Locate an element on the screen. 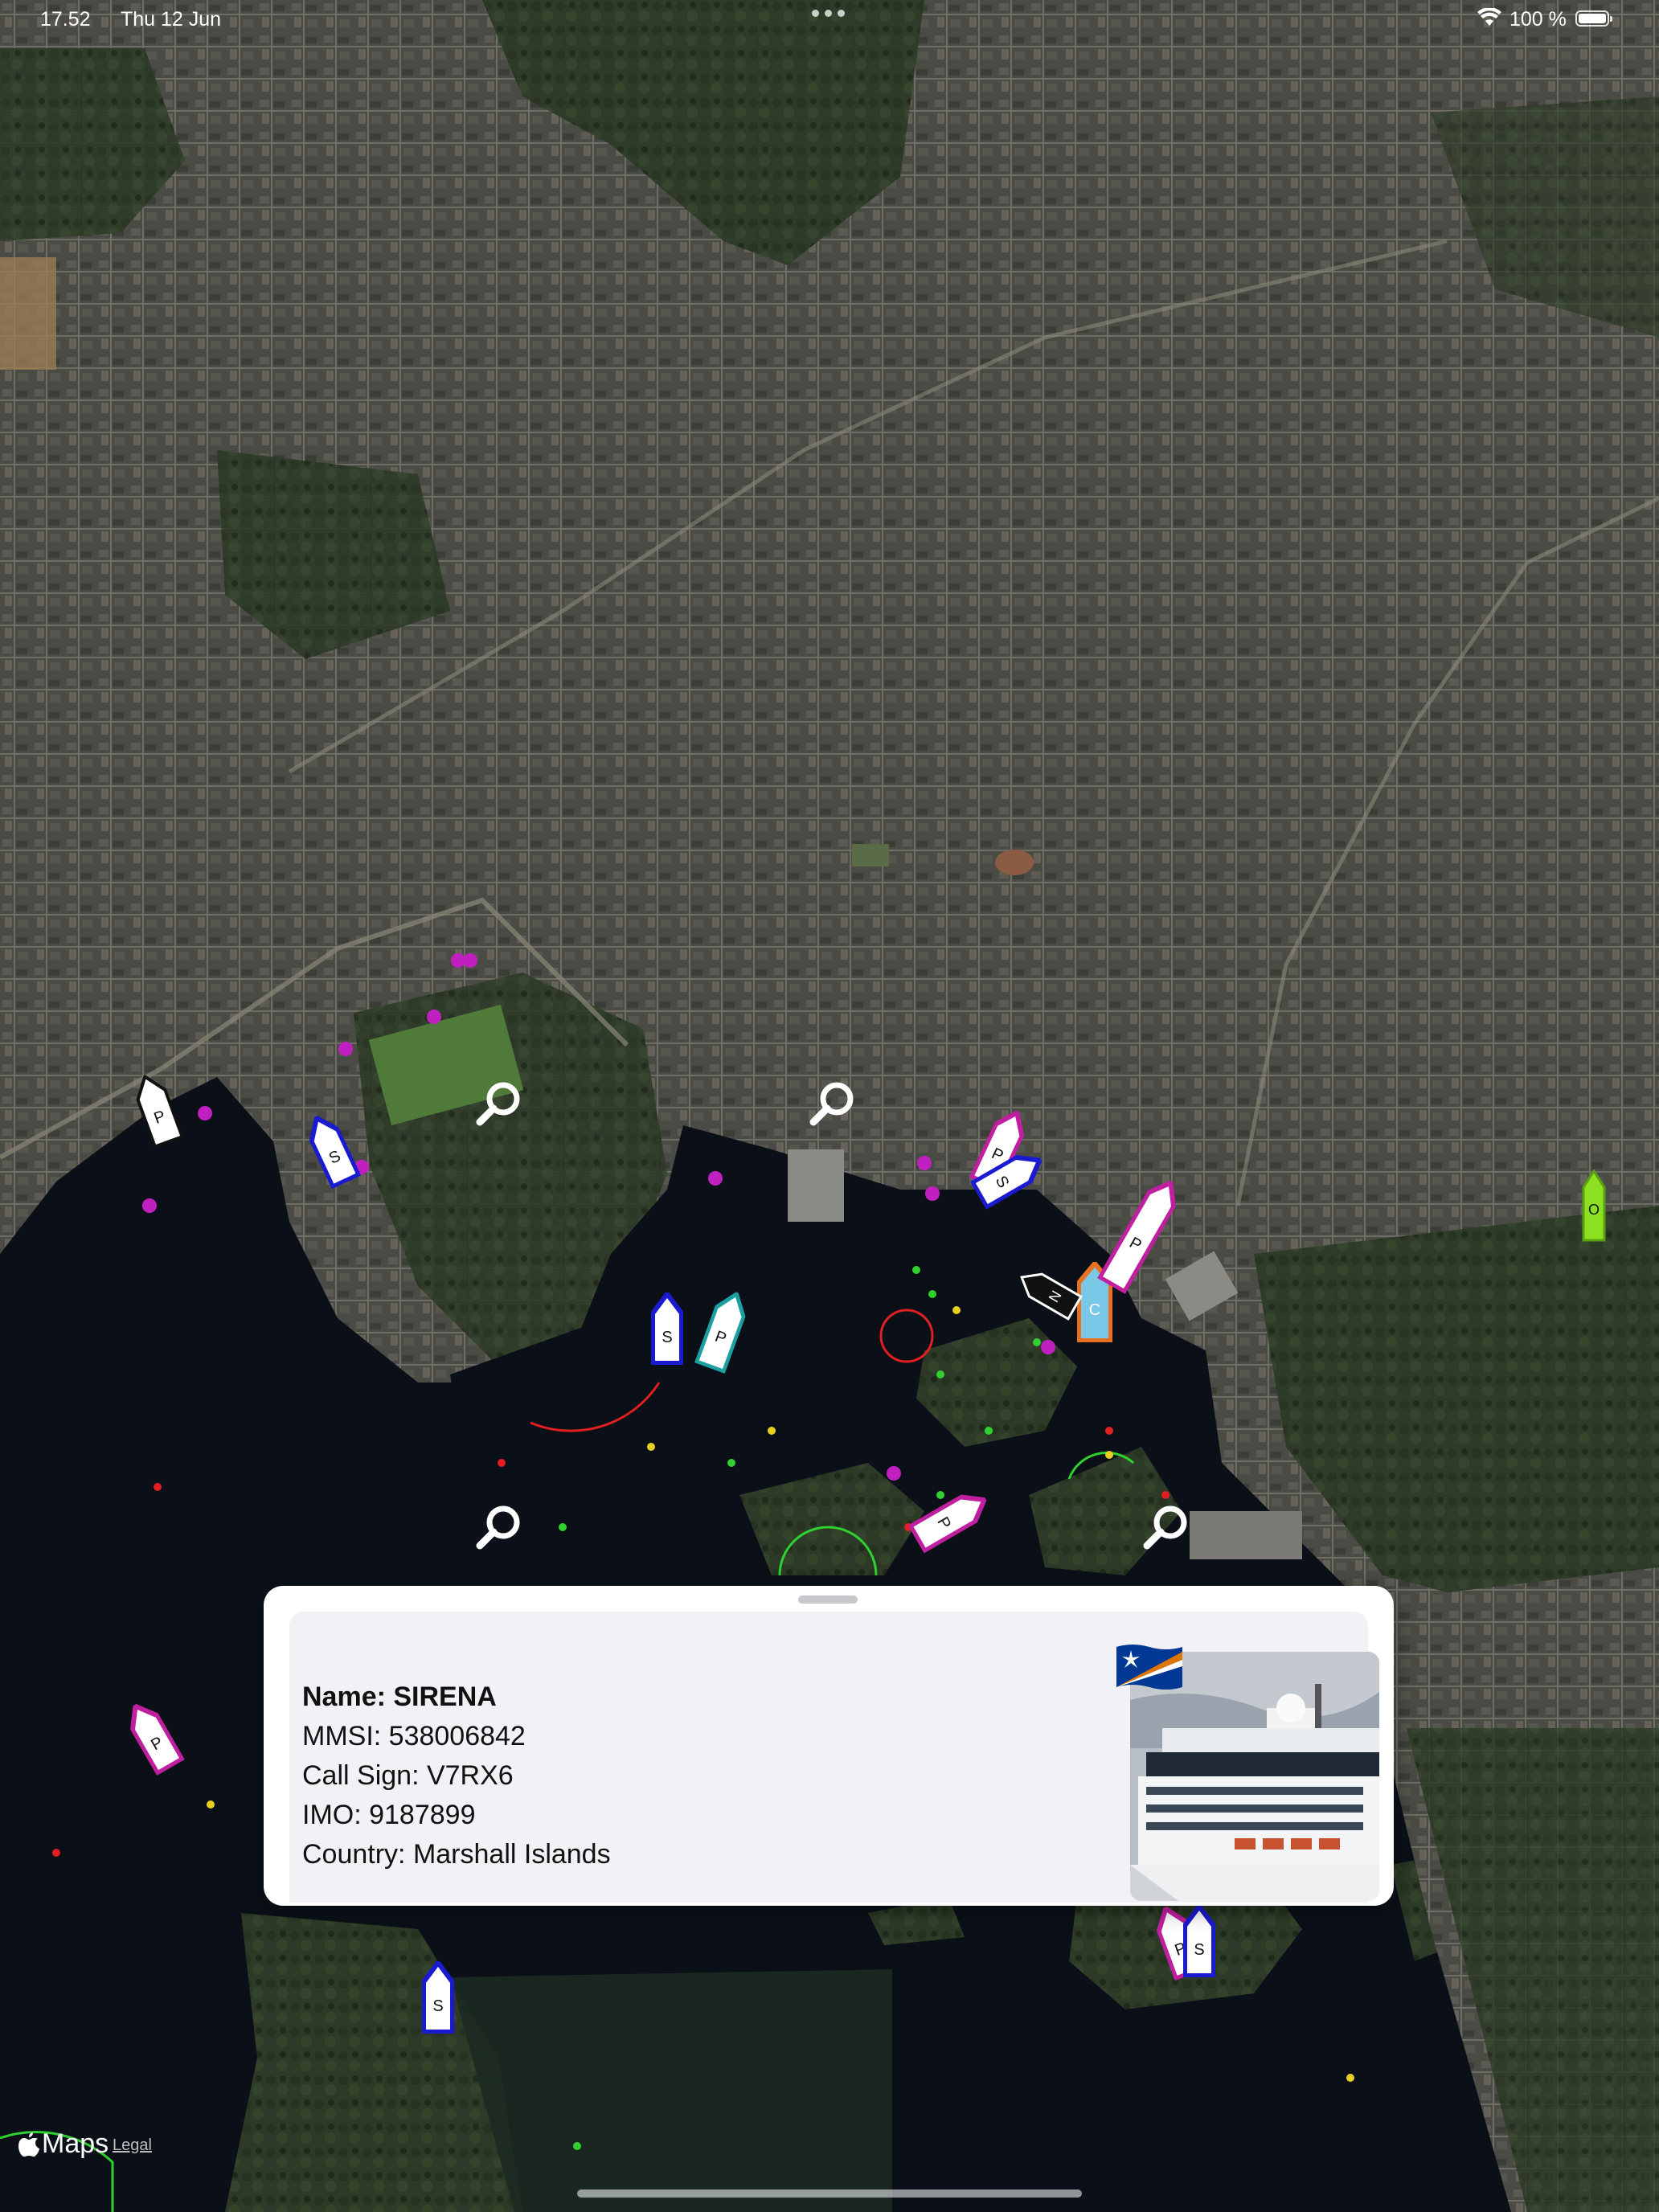 The height and width of the screenshot is (2212, 1659). vessel-label: C is located at coordinates (1094, 1310).